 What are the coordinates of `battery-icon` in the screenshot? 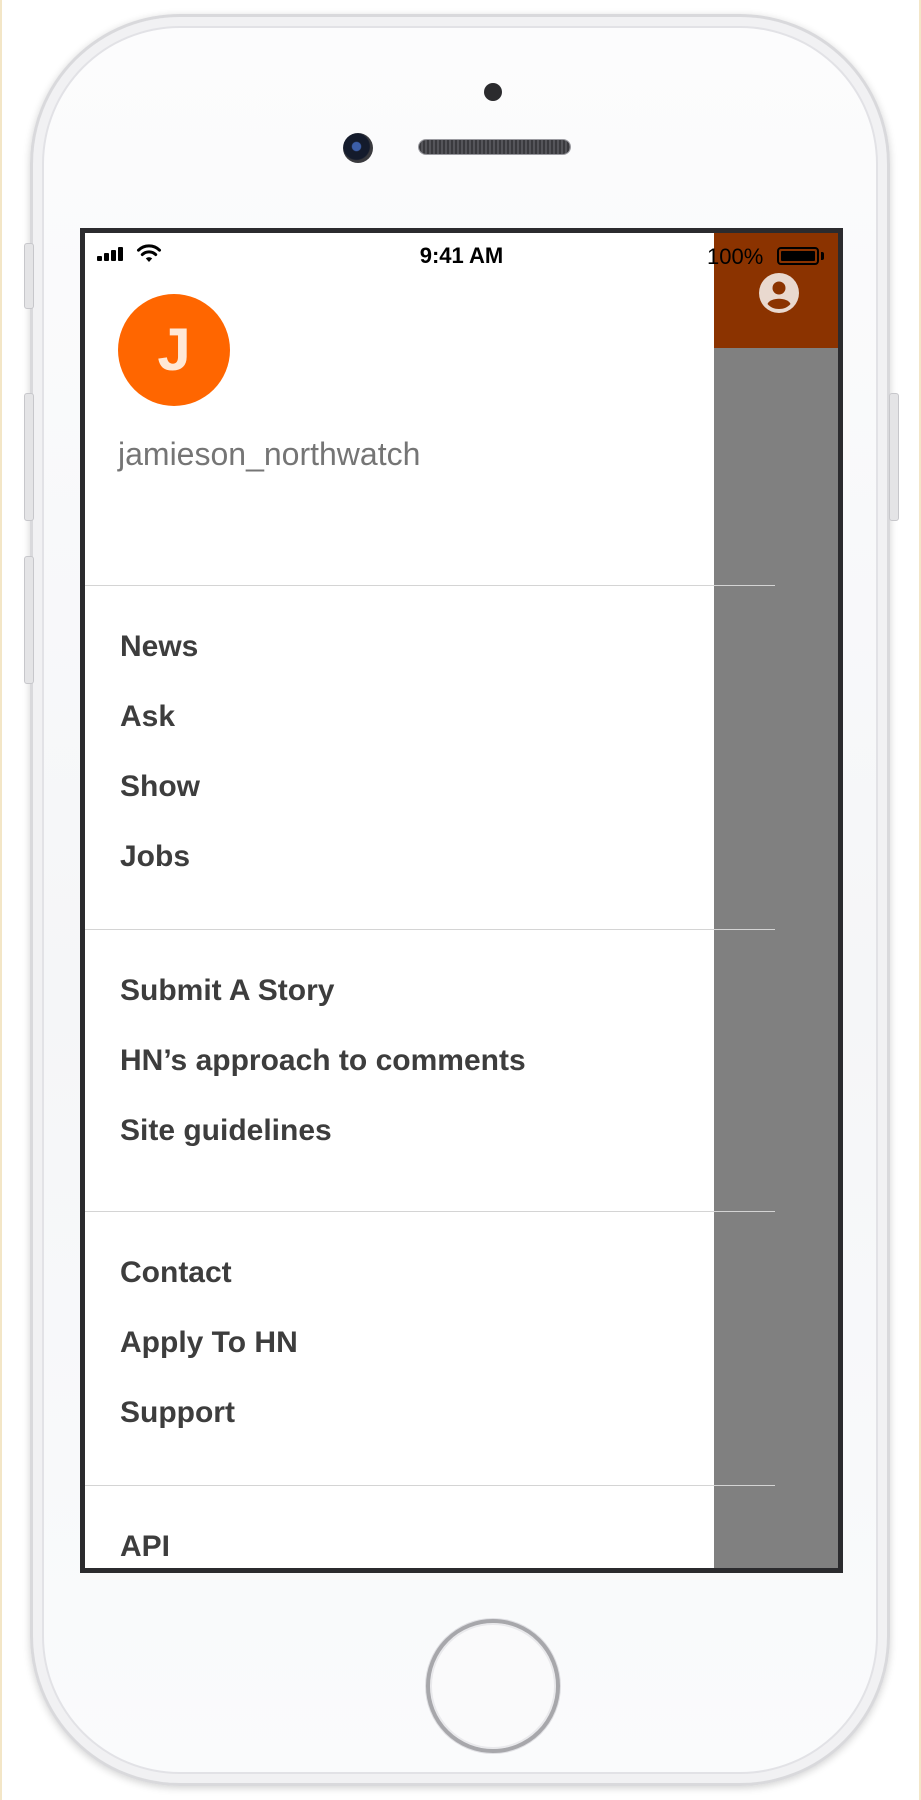 It's located at (798, 256).